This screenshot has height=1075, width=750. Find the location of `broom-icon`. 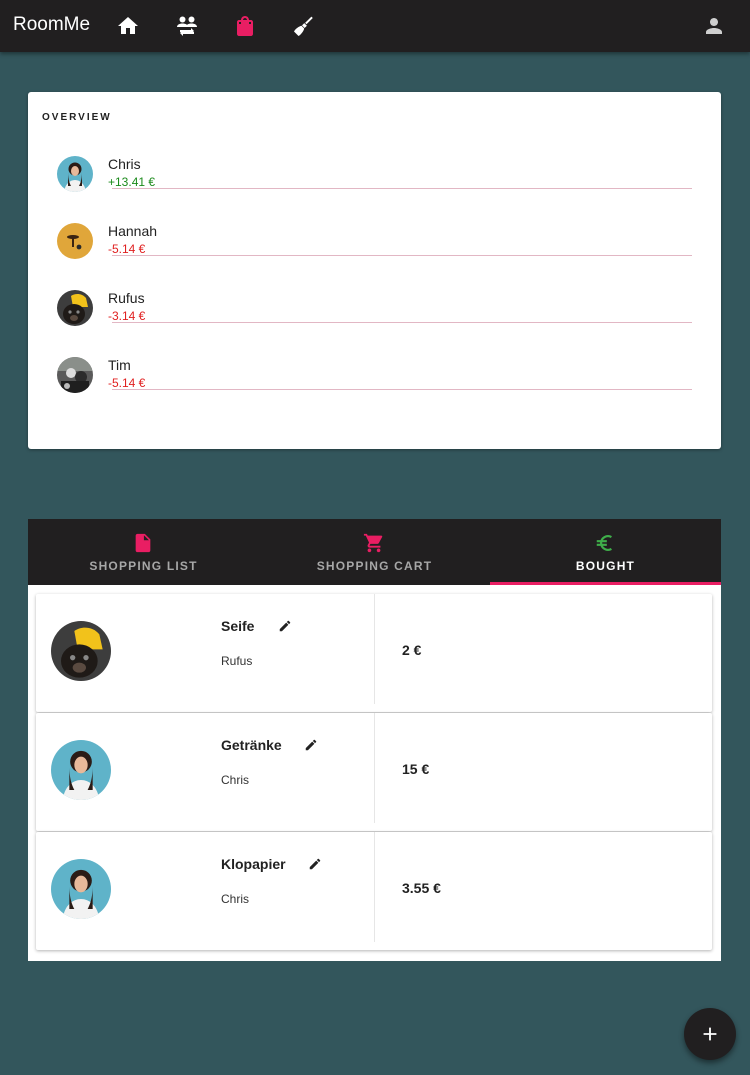

broom-icon is located at coordinates (304, 26).